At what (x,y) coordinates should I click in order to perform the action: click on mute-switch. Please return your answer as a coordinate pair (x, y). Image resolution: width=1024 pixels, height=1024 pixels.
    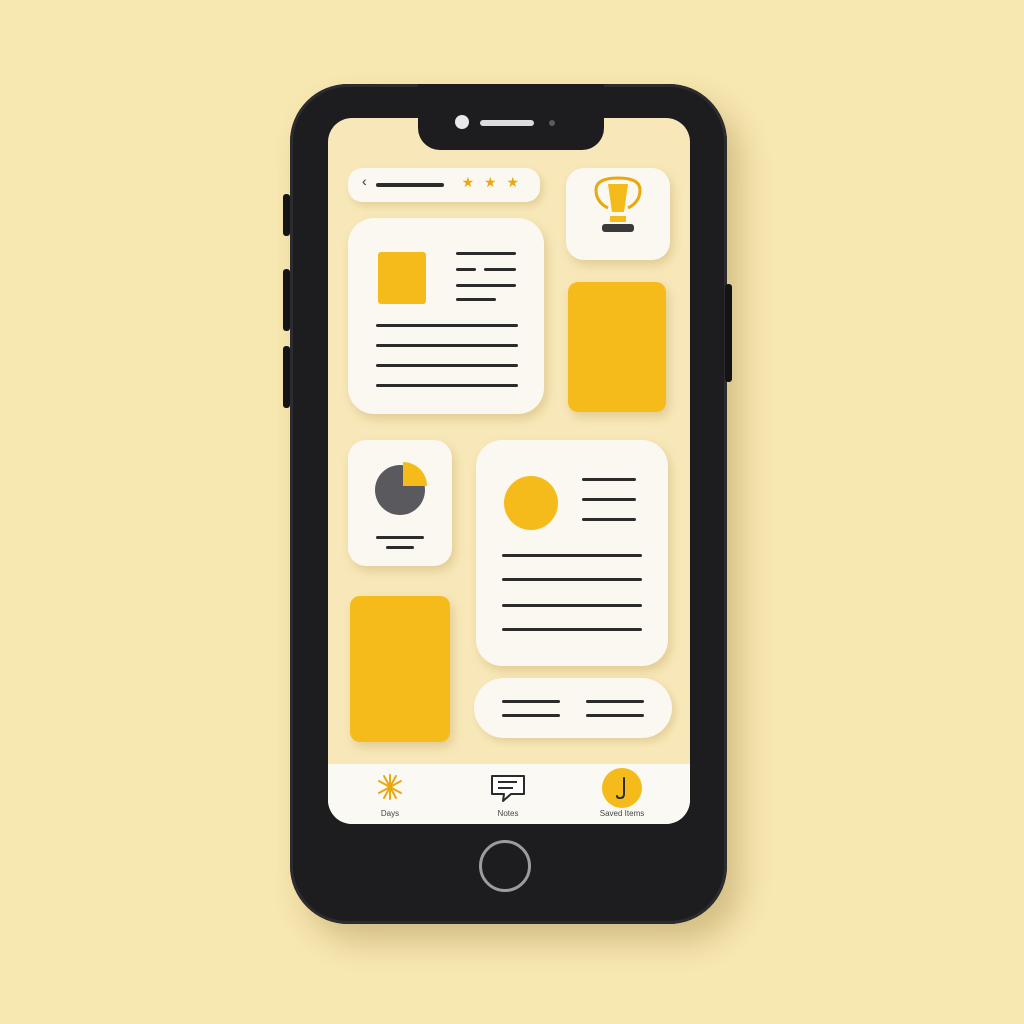
    Looking at the image, I should click on (286, 215).